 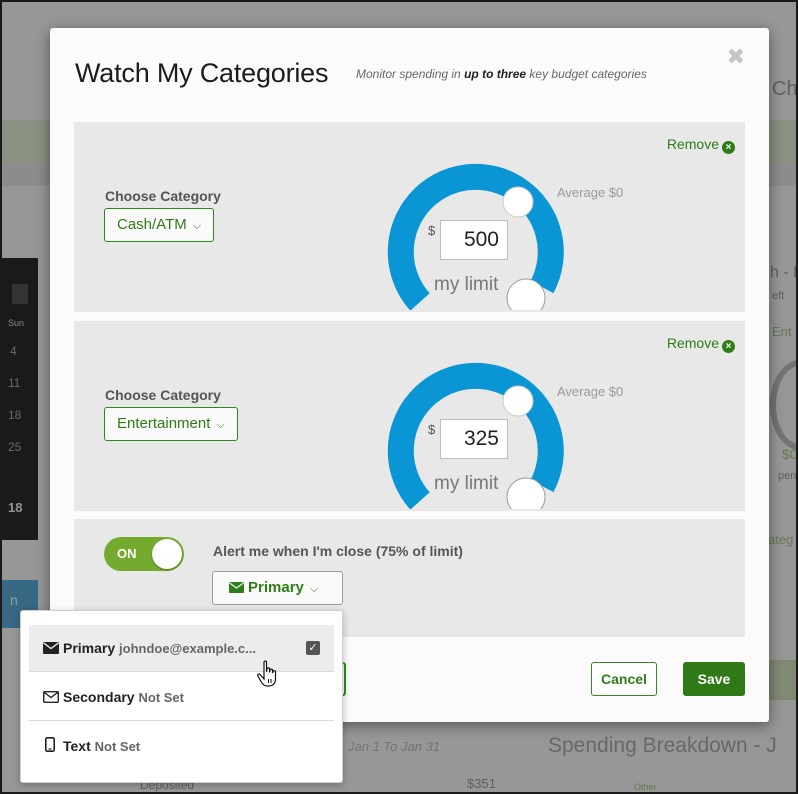 I want to click on cancel-button: Cancel, so click(x=624, y=679).